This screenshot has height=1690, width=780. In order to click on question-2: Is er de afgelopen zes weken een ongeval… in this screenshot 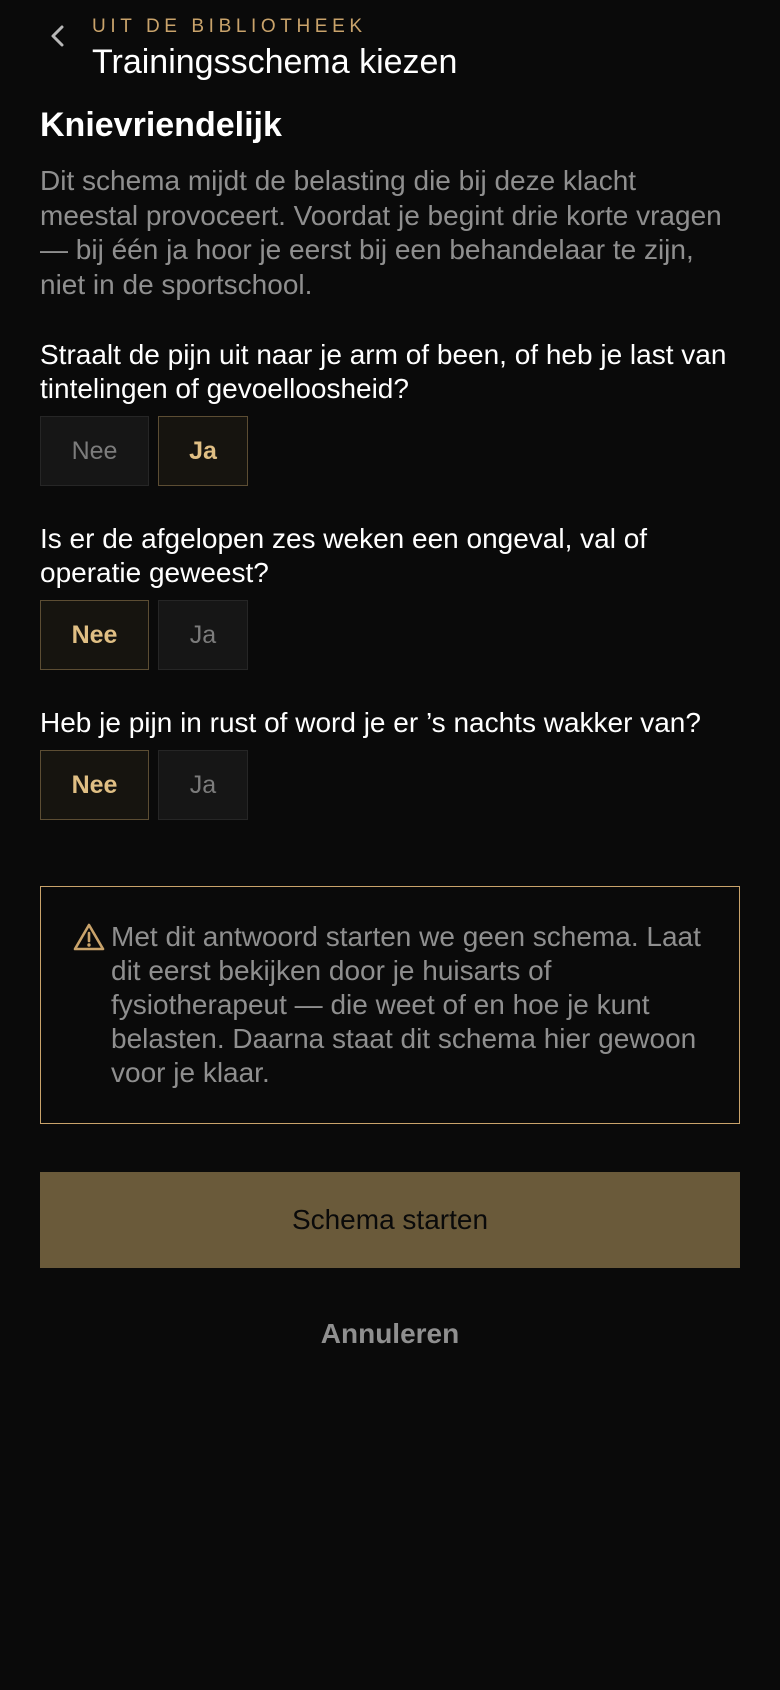, I will do `click(390, 596)`.